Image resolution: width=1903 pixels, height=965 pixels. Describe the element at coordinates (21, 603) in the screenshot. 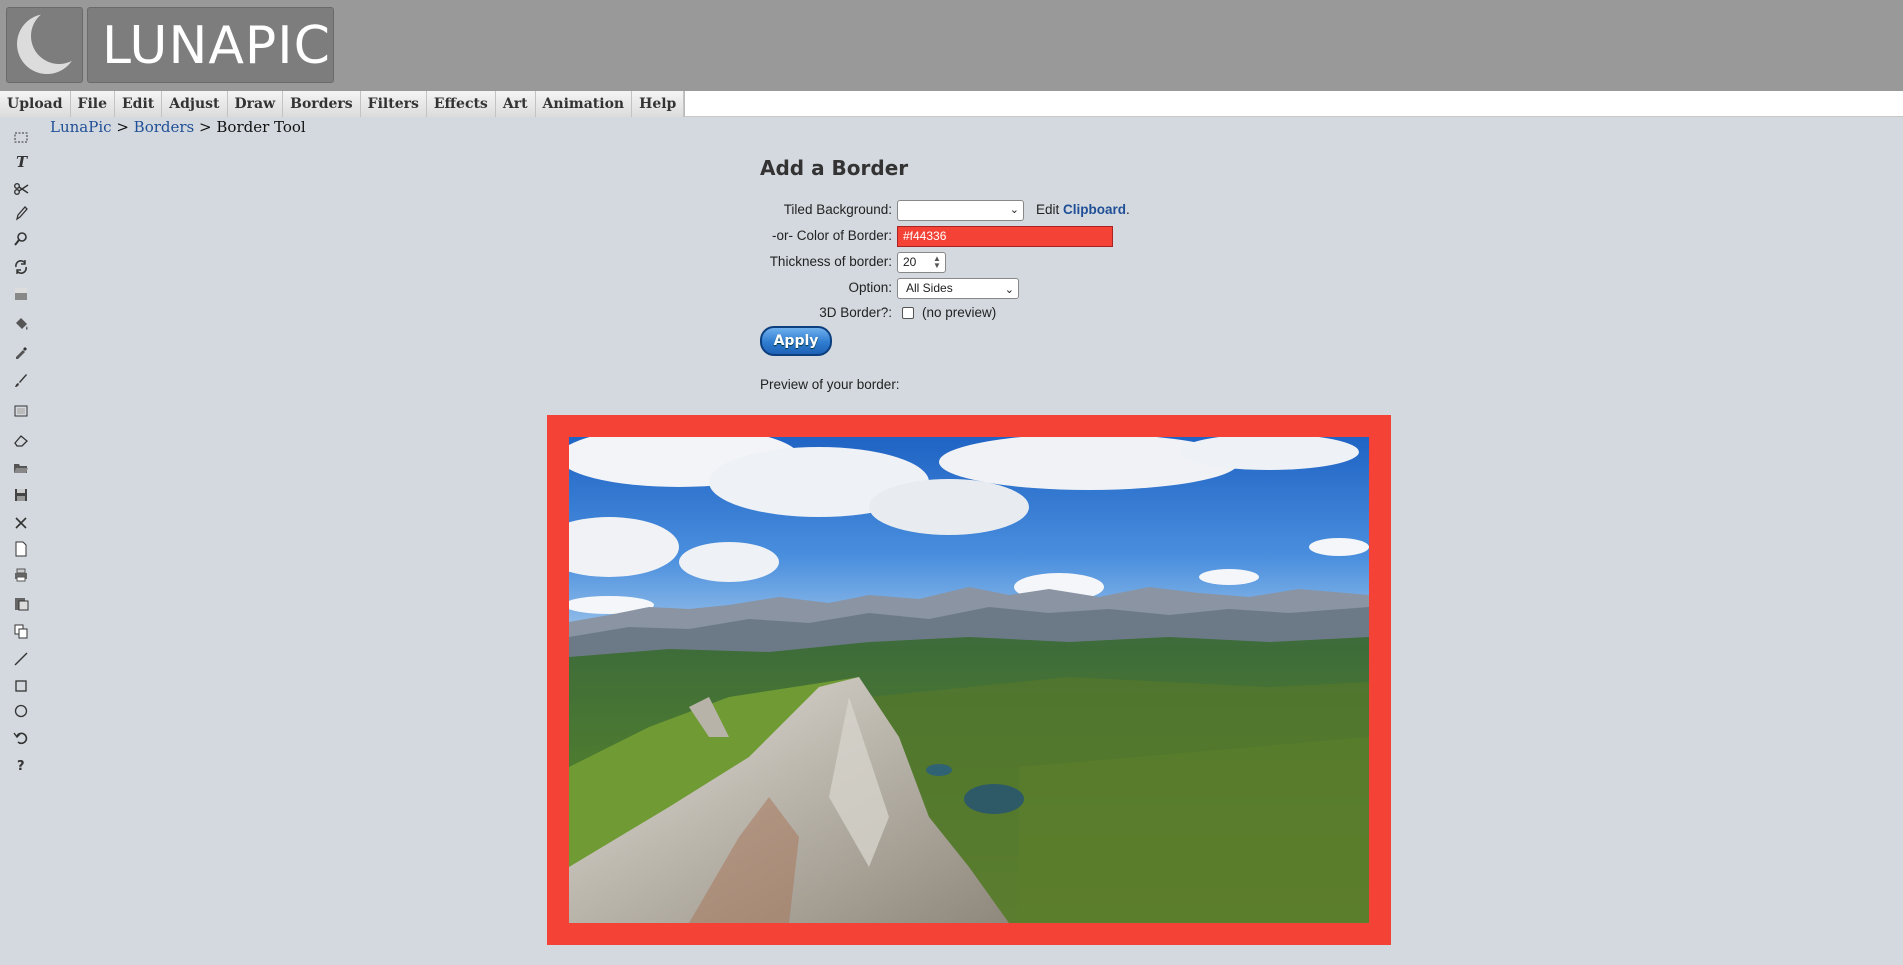

I see `paste-icon` at that location.